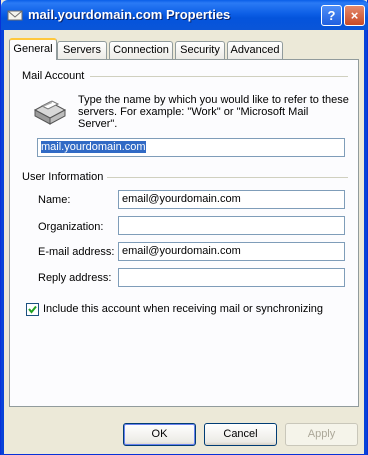 The height and width of the screenshot is (455, 368). I want to click on help-button: ?, so click(331, 15).